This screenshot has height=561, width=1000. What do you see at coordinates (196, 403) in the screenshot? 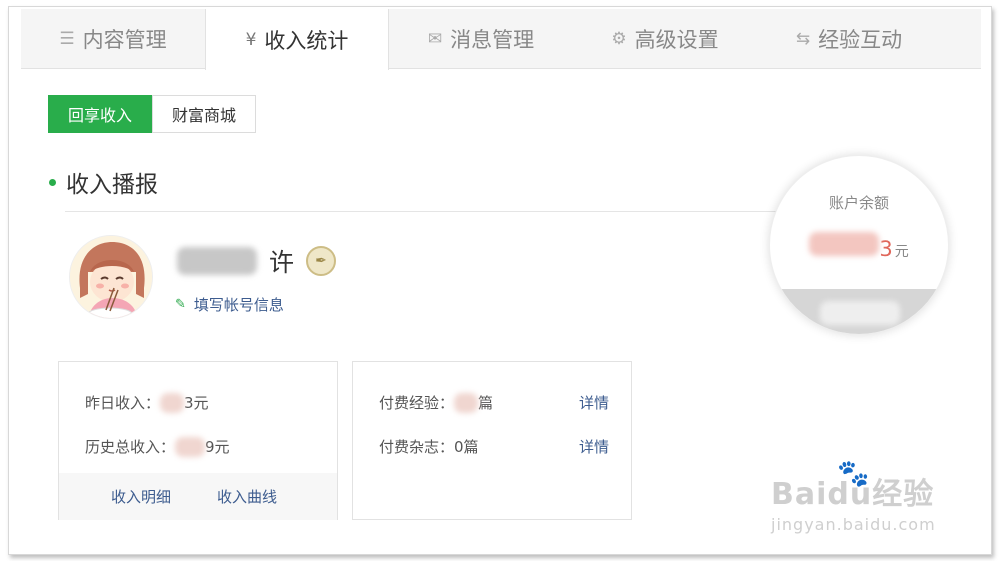
I see `yesterday-income-value: 3元` at bounding box center [196, 403].